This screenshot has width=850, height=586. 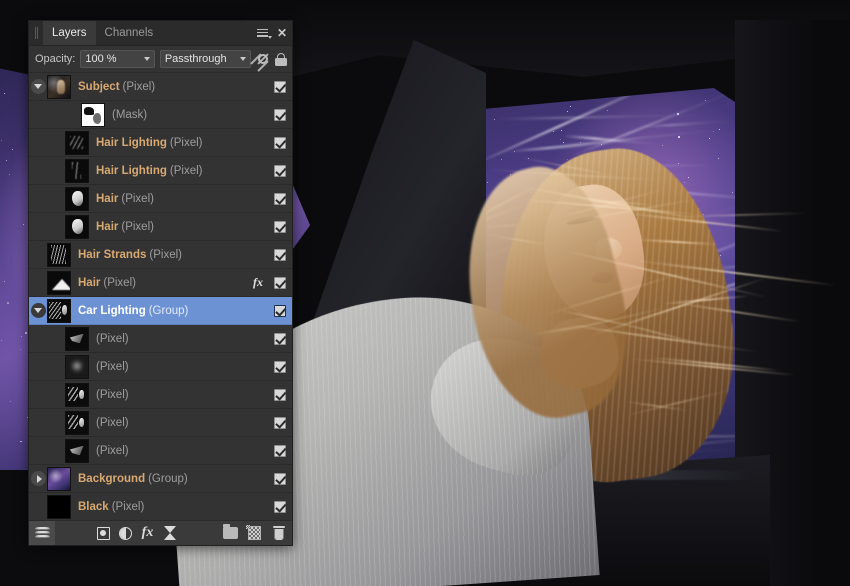 What do you see at coordinates (69, 33) in the screenshot?
I see `tab-layers: Layers` at bounding box center [69, 33].